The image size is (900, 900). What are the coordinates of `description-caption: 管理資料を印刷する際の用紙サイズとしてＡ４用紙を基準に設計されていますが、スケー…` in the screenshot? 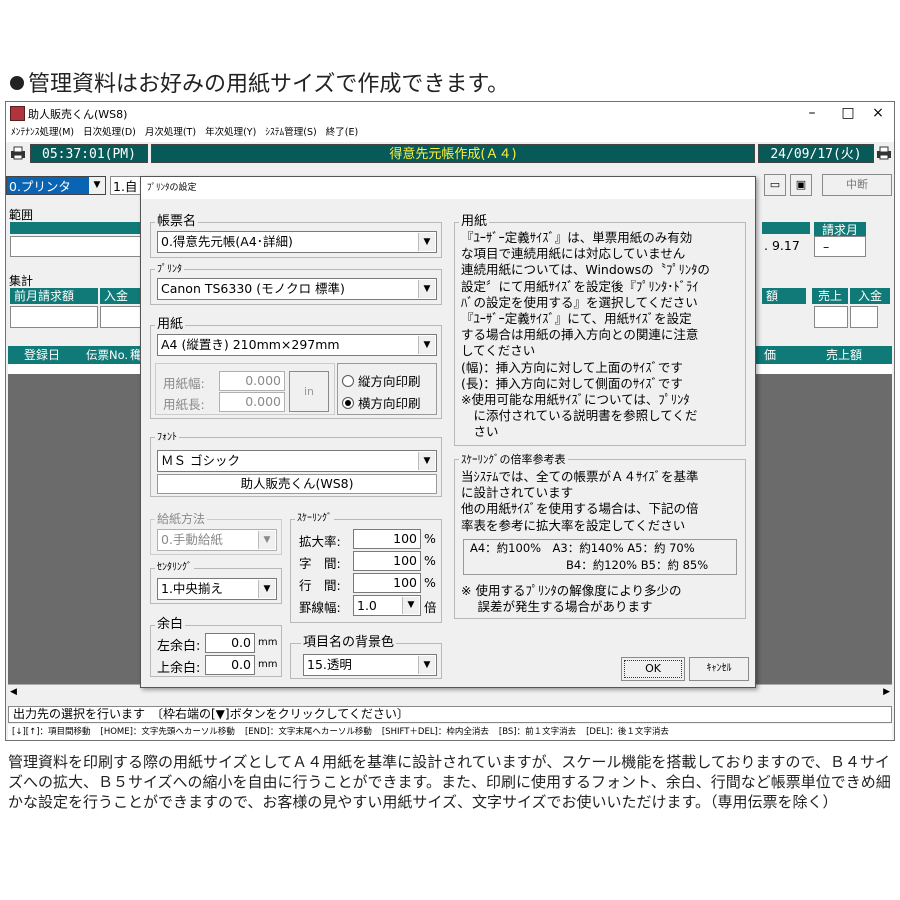 It's located at (449, 782).